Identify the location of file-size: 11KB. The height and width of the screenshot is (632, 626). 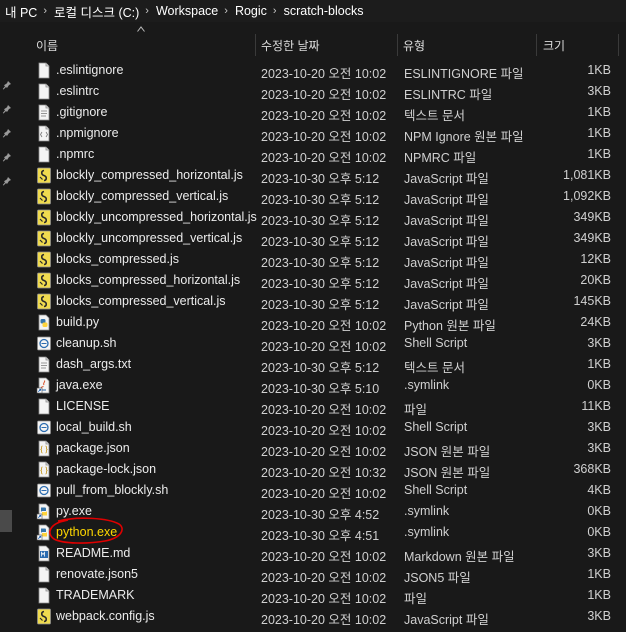
(596, 406).